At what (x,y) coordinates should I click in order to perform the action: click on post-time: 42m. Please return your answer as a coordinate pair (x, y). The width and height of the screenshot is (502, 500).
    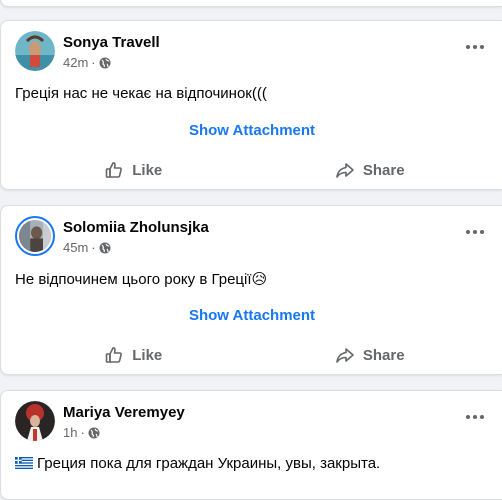
    Looking at the image, I should click on (75, 62).